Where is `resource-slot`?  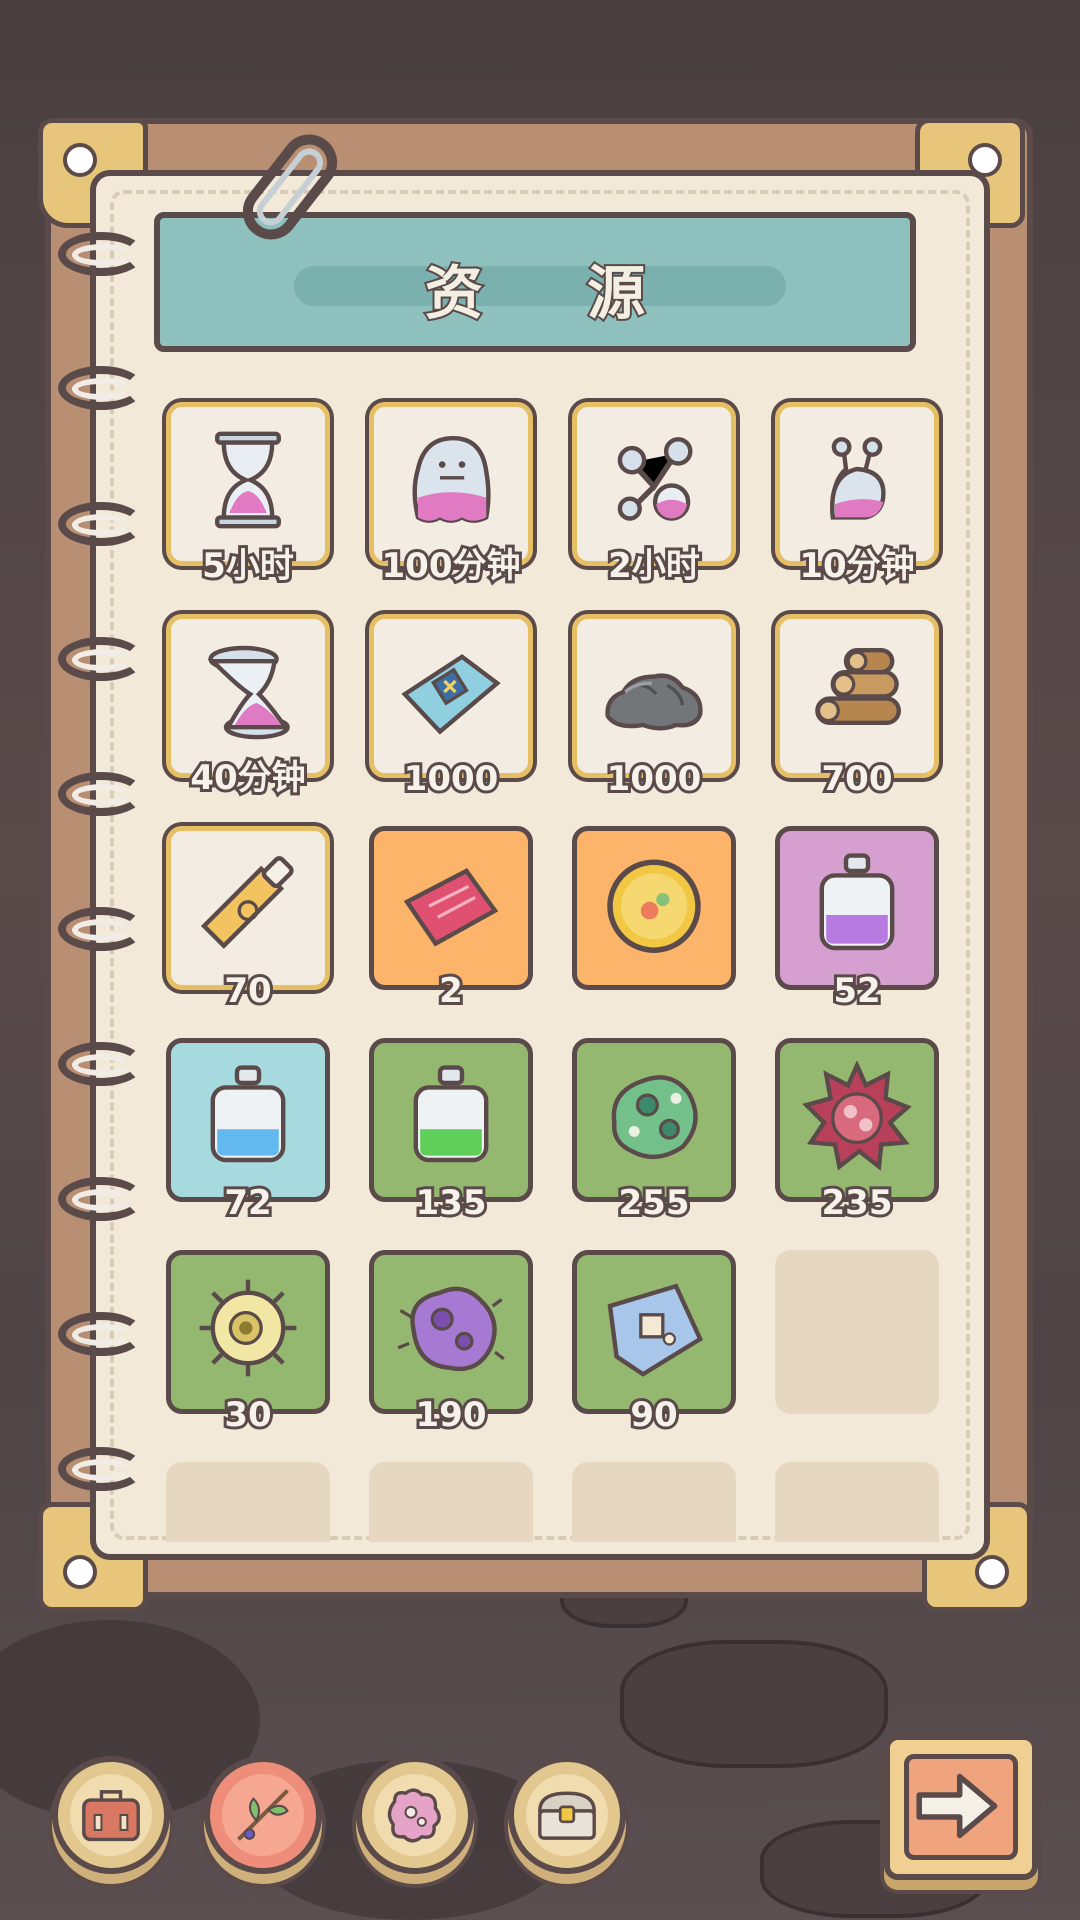 resource-slot is located at coordinates (654, 908).